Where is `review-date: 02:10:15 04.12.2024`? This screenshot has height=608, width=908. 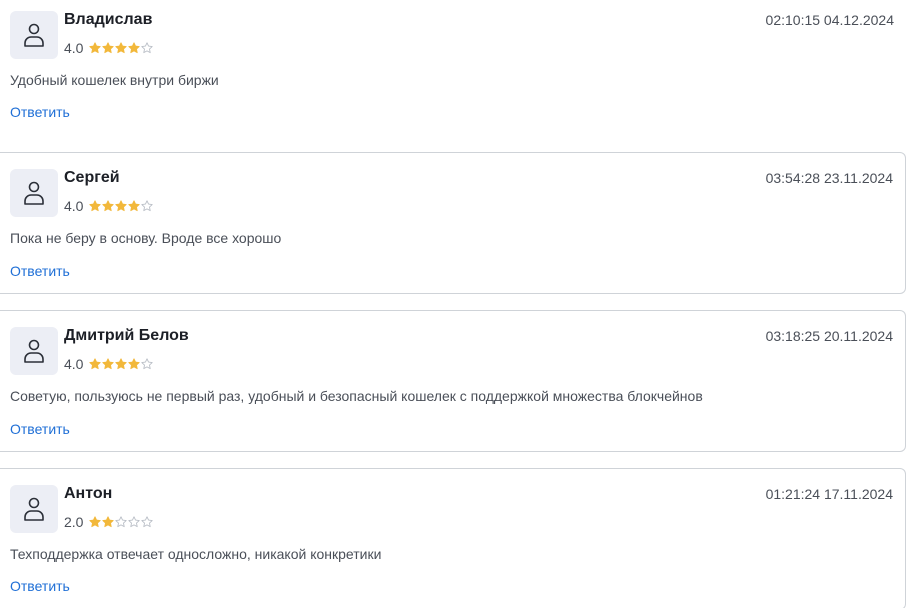 review-date: 02:10:15 04.12.2024 is located at coordinates (829, 20).